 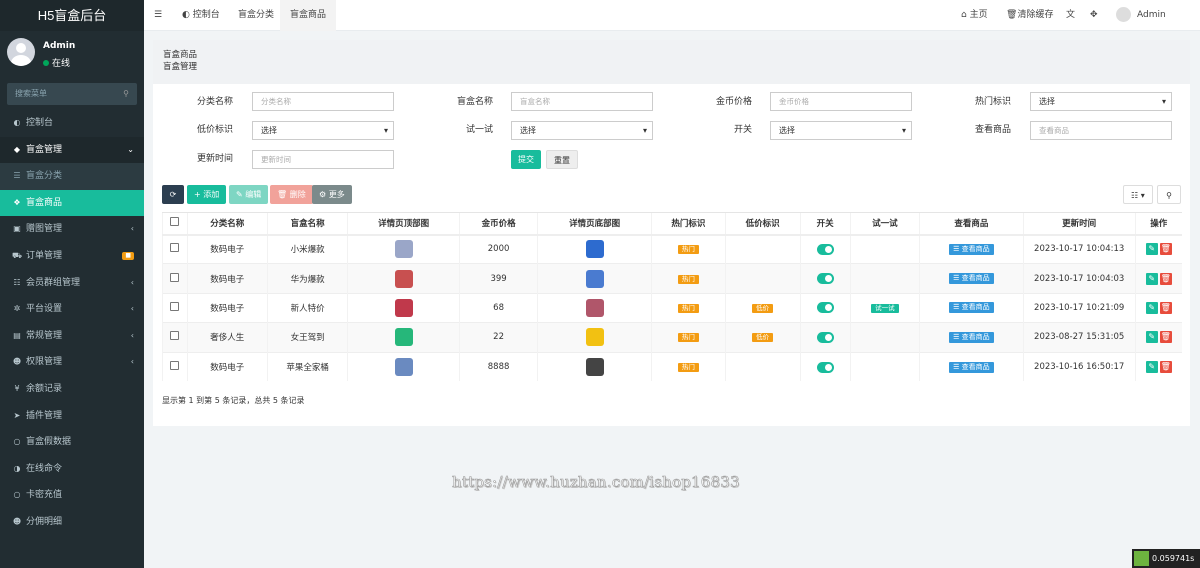 What do you see at coordinates (207, 194) in the screenshot?
I see `add-button: + 添加` at bounding box center [207, 194].